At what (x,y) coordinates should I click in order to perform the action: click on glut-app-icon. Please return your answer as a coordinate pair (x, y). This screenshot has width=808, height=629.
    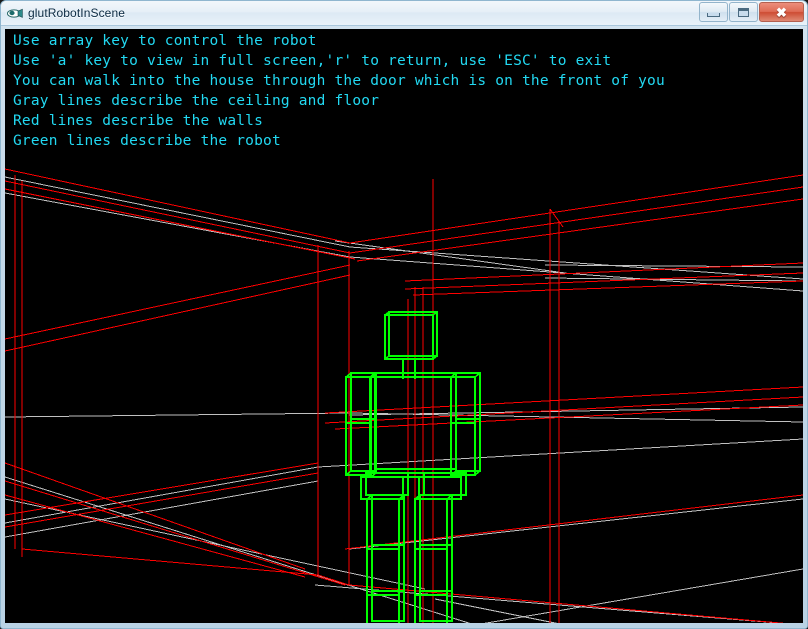
    Looking at the image, I should click on (15, 13).